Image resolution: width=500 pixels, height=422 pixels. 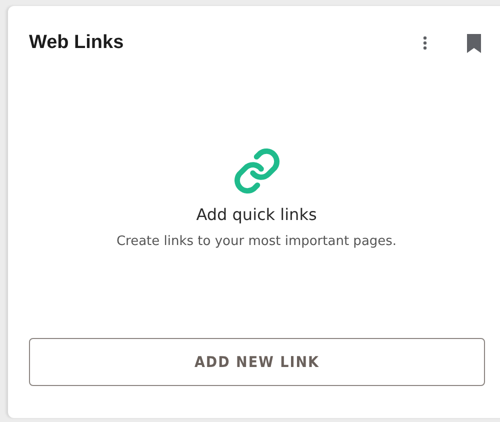 What do you see at coordinates (256, 214) in the screenshot?
I see `empty-state-heading: Add quick links` at bounding box center [256, 214].